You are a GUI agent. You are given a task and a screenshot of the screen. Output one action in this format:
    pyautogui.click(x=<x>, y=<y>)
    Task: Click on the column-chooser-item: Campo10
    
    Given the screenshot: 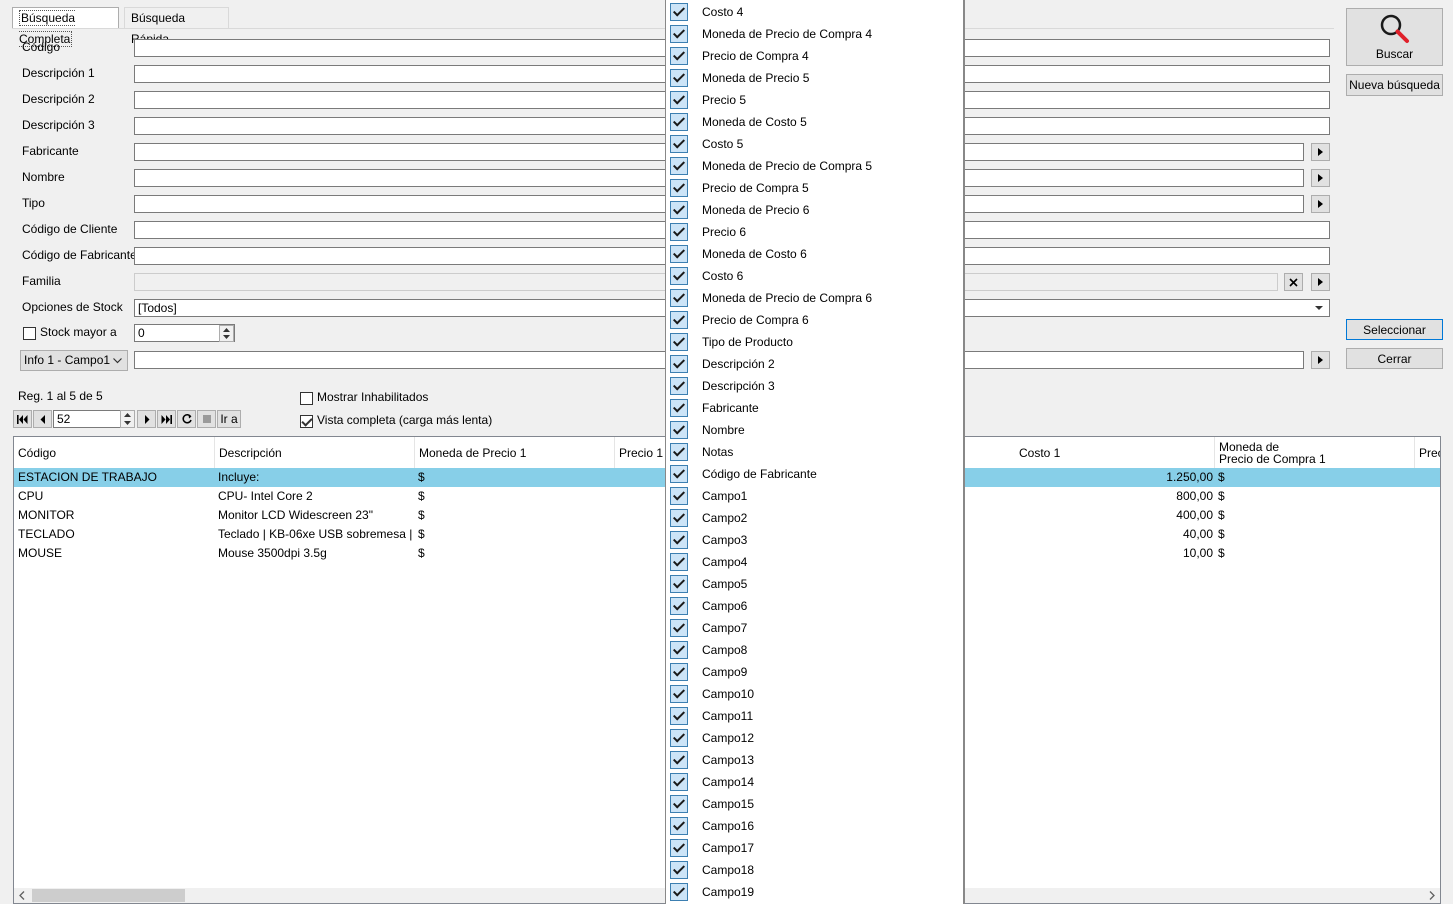 What is the action you would take?
    pyautogui.click(x=814, y=694)
    